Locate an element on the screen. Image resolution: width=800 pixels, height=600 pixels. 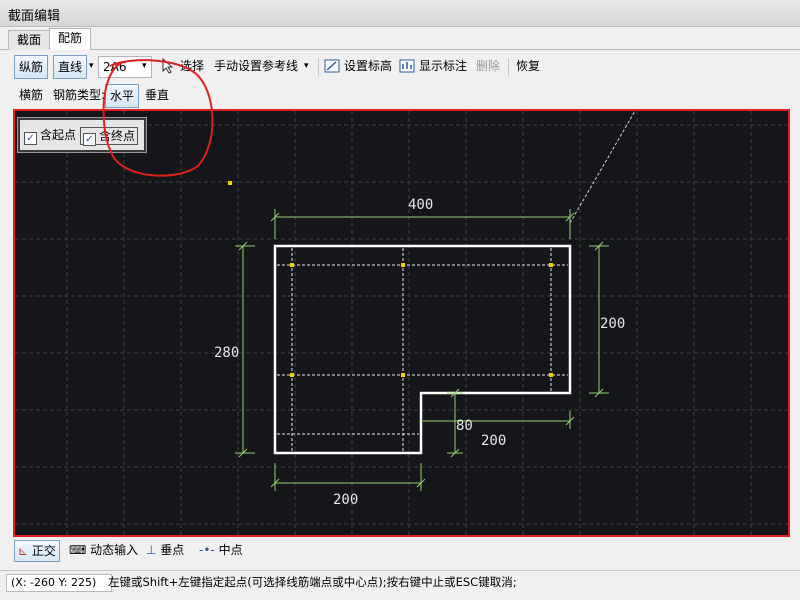
dim-bottom-label: 200 is located at coordinates (345, 500).